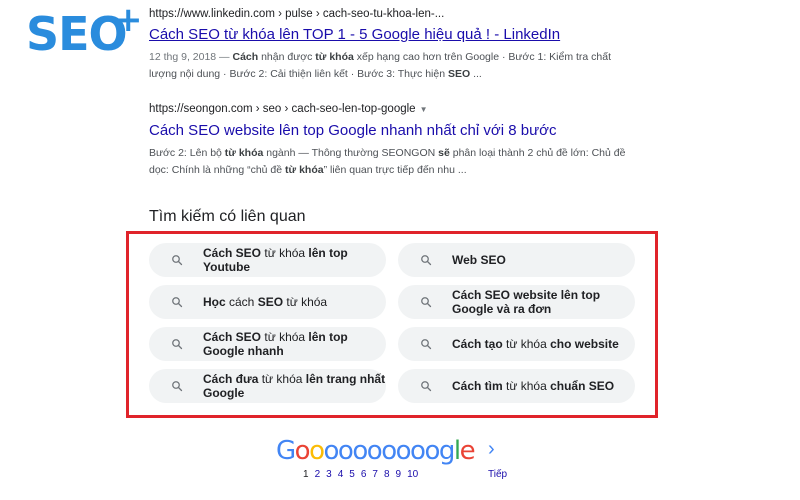 The width and height of the screenshot is (800, 500). Describe the element at coordinates (318, 474) in the screenshot. I see `page-link: 2` at that location.